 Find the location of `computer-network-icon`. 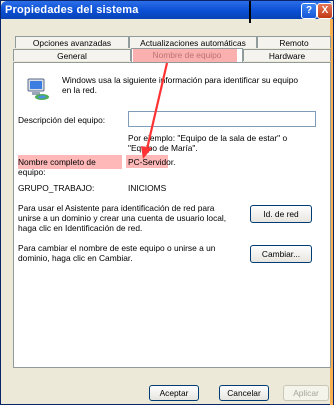

computer-network-icon is located at coordinates (38, 89).